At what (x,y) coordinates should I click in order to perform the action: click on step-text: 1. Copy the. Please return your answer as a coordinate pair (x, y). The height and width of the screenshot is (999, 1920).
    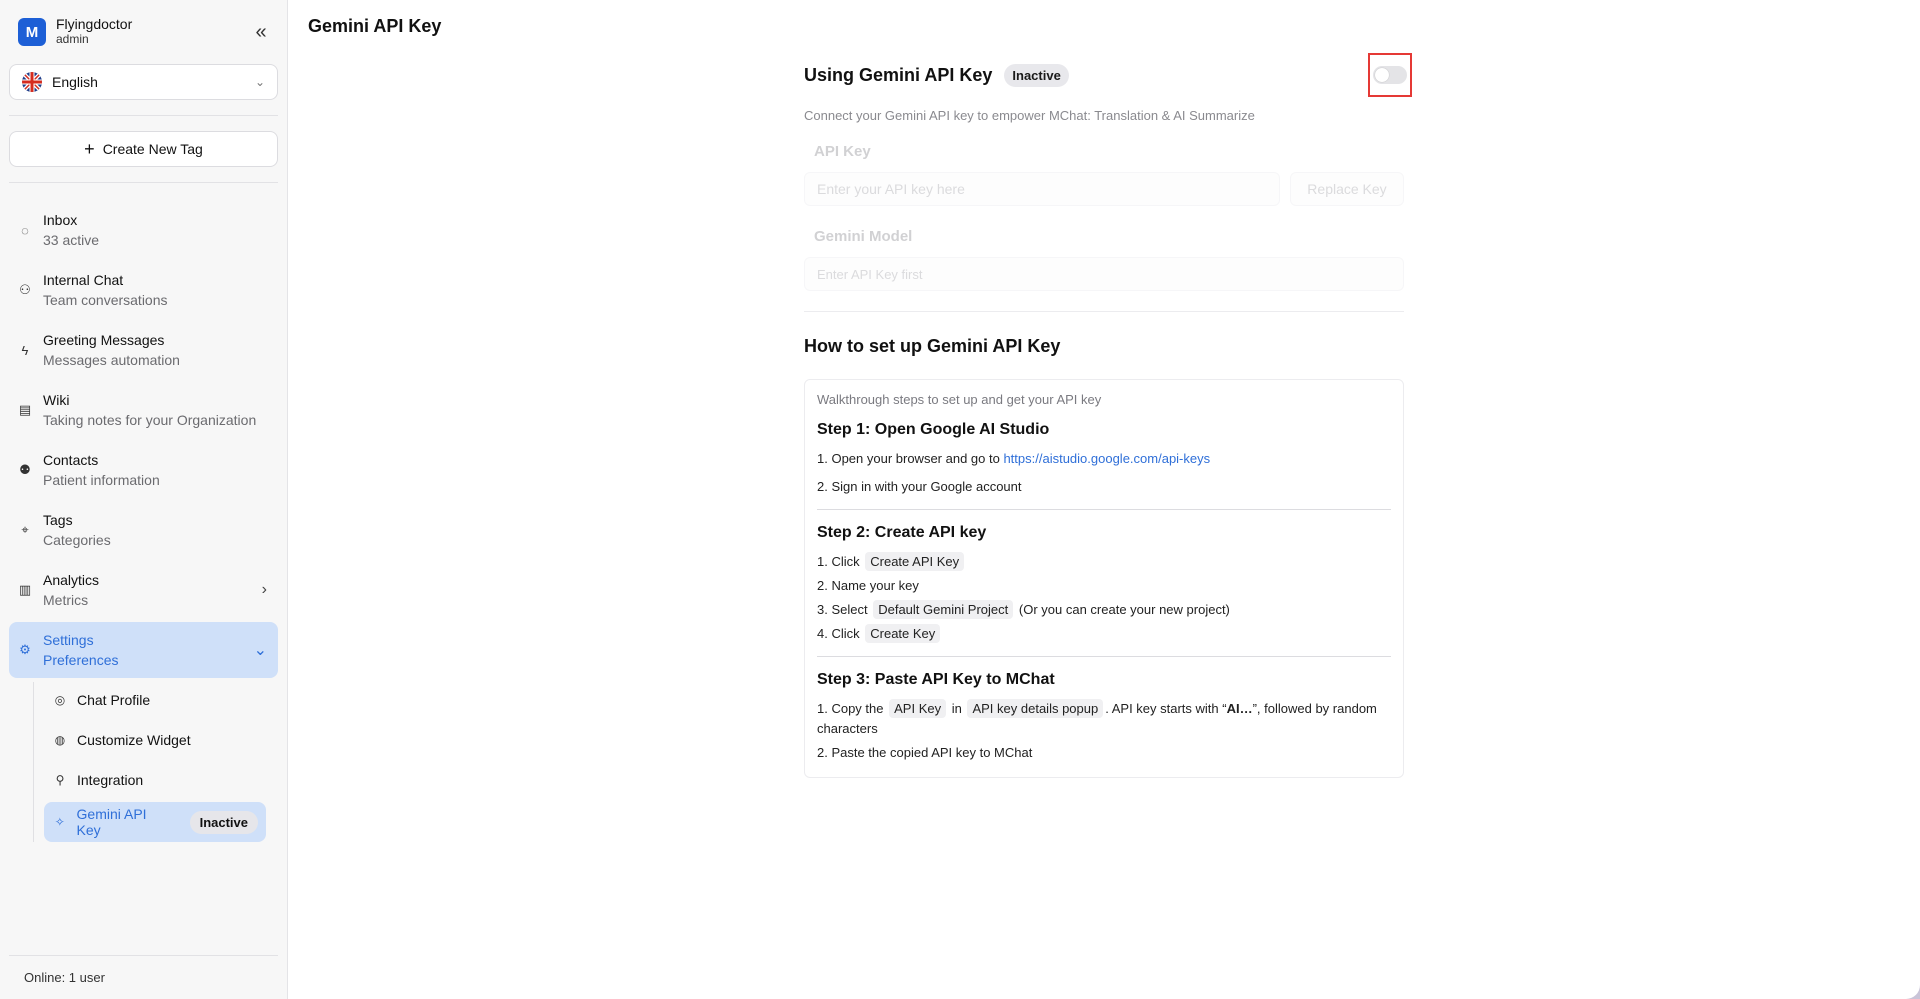
    Looking at the image, I should click on (850, 708).